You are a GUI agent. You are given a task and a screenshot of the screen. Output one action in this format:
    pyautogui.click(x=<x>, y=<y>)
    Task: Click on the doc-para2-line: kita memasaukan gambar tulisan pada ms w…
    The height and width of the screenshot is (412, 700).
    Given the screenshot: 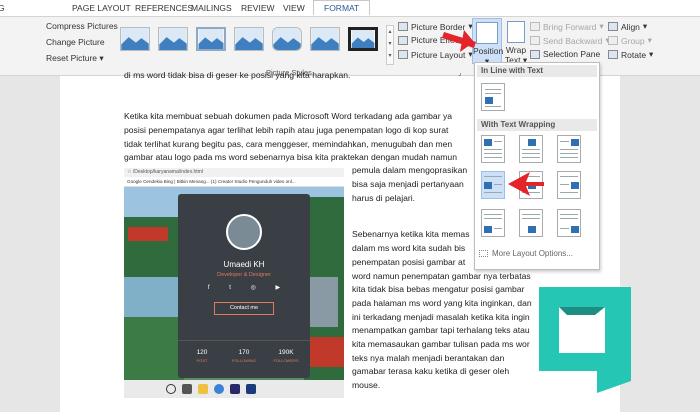 What is the action you would take?
    pyautogui.click(x=441, y=344)
    